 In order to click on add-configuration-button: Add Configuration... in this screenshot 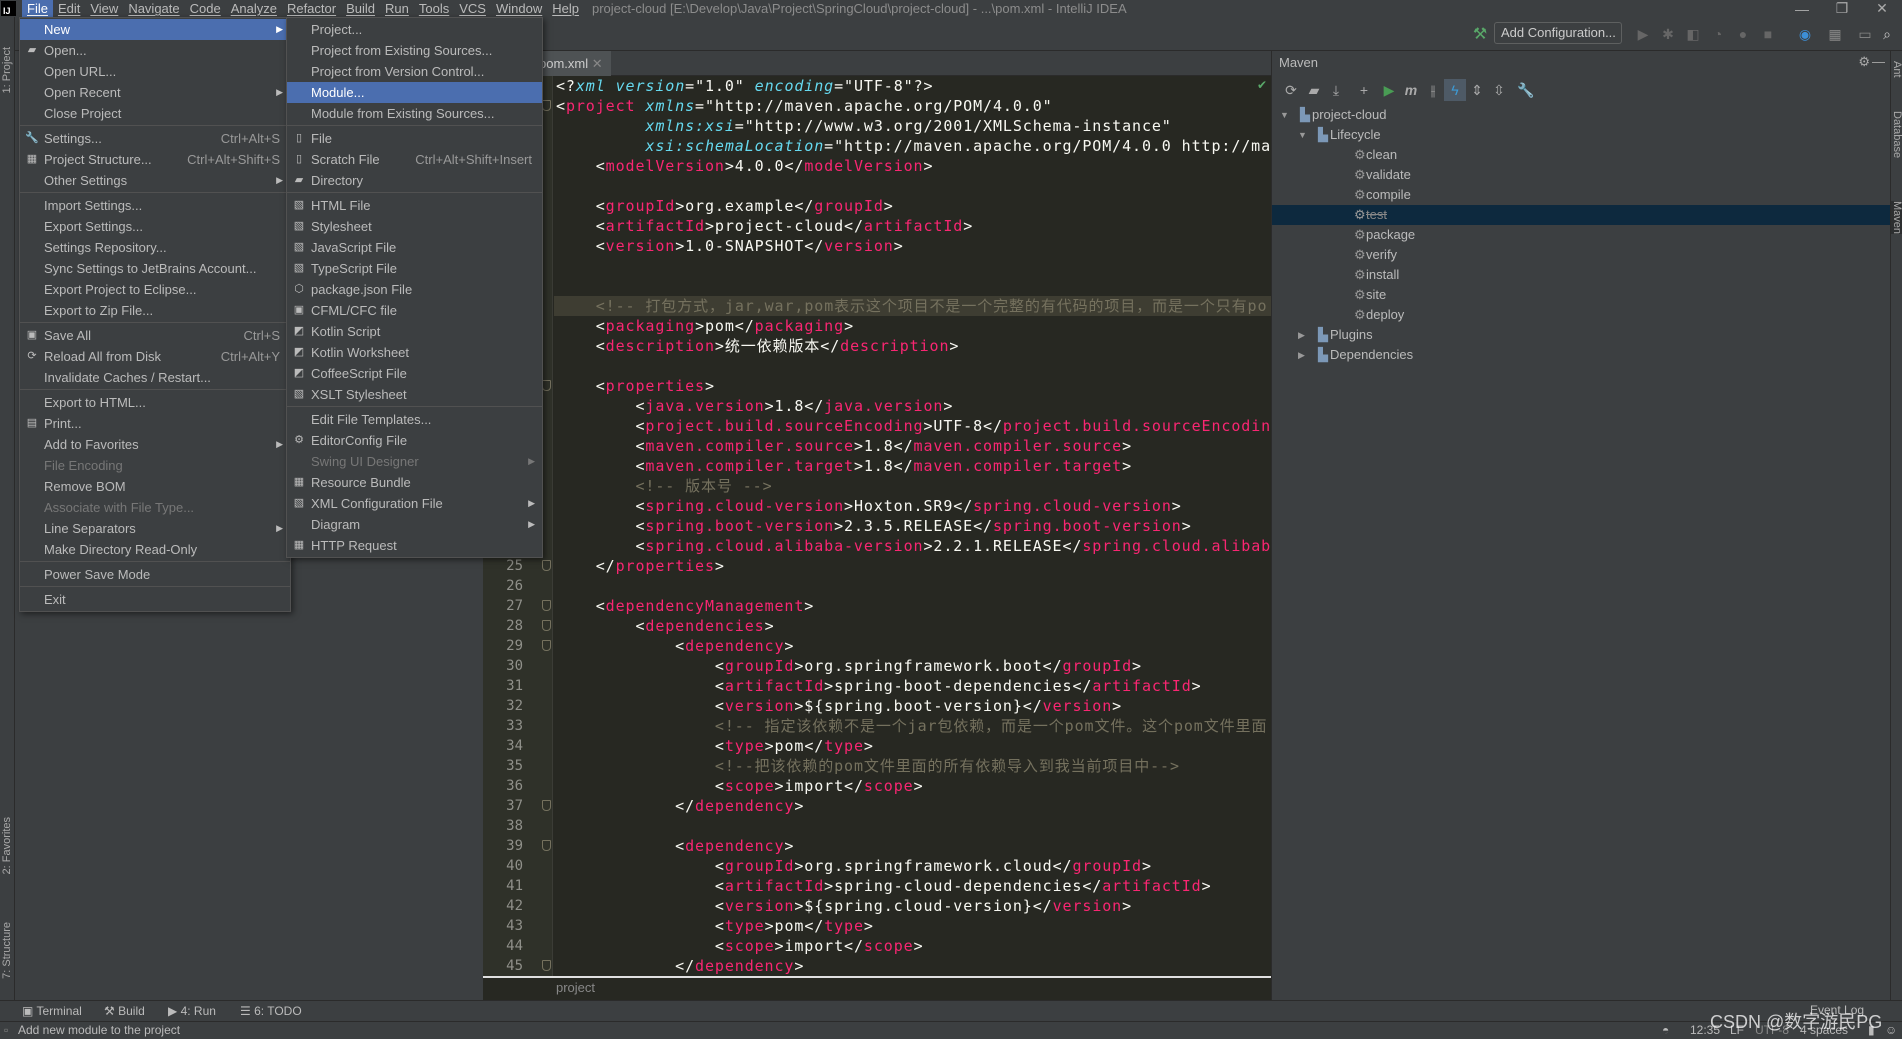, I will do `click(1558, 33)`.